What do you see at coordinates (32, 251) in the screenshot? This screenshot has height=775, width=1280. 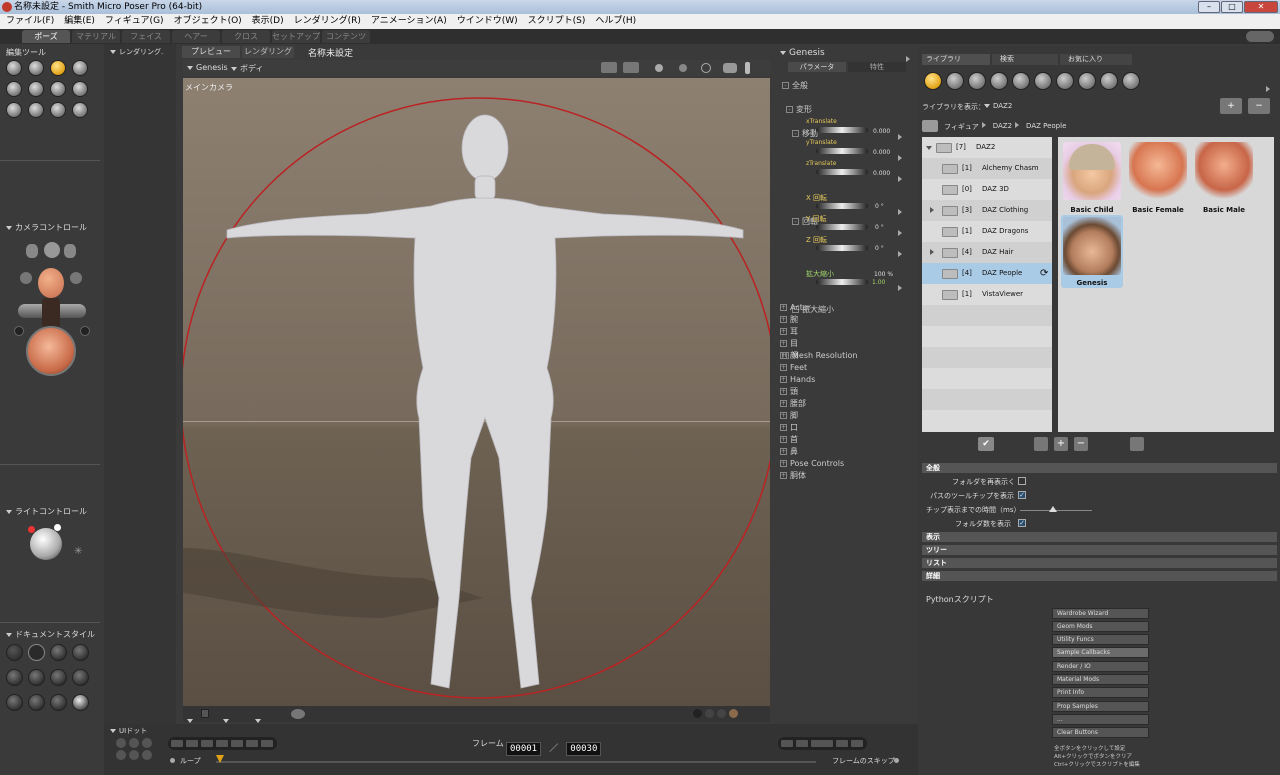 I see `hand-left-icon` at bounding box center [32, 251].